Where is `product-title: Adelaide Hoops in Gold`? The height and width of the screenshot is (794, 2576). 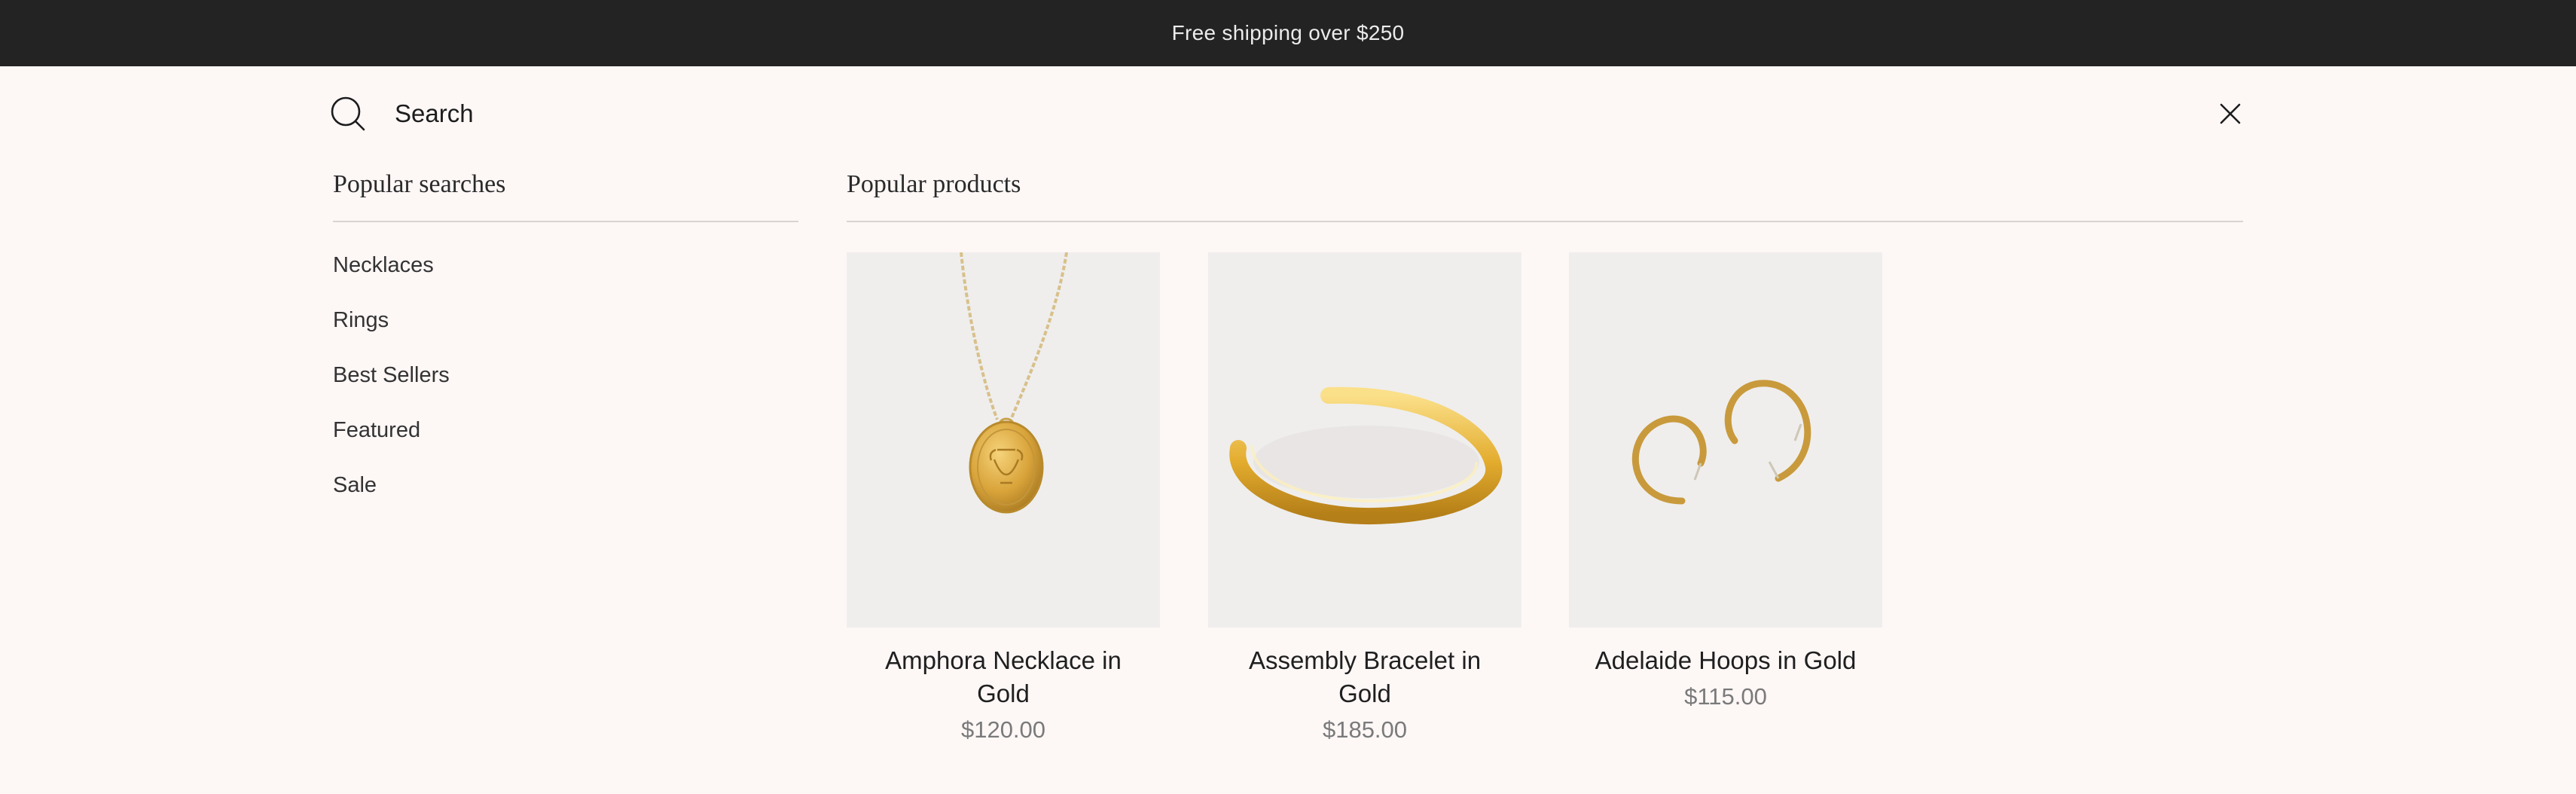
product-title: Adelaide Hoops in Gold is located at coordinates (1726, 660).